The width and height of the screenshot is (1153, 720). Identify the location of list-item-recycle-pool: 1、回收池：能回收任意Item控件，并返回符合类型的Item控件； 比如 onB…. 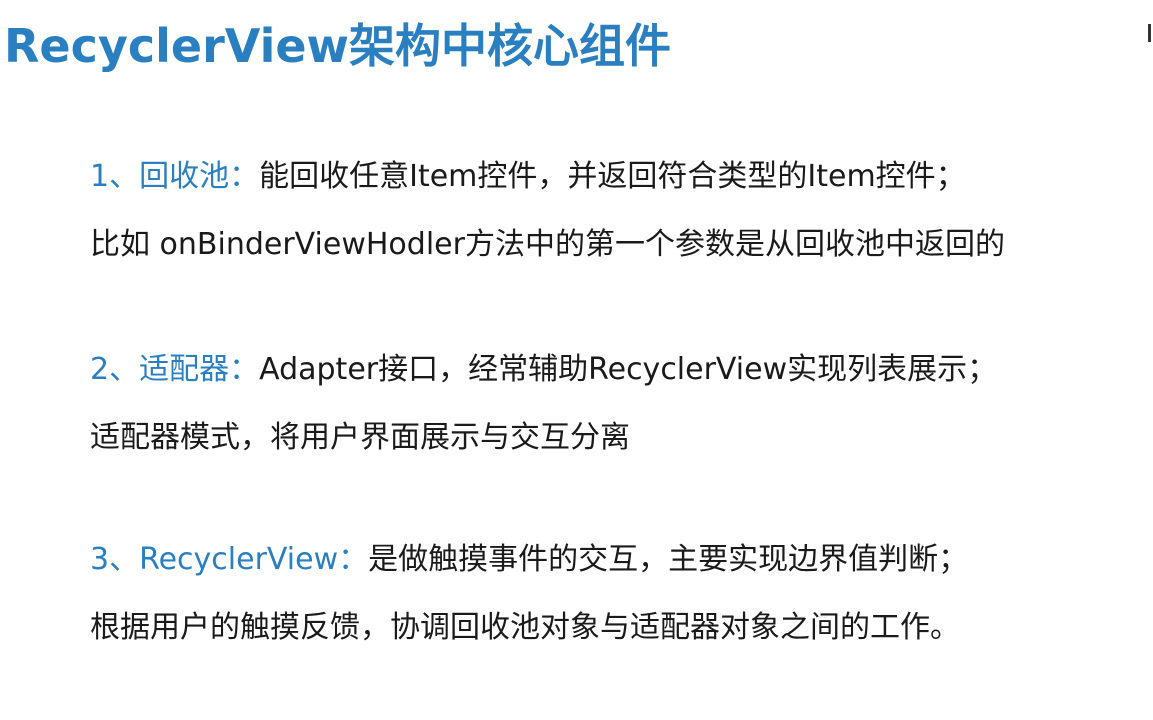
(547, 211).